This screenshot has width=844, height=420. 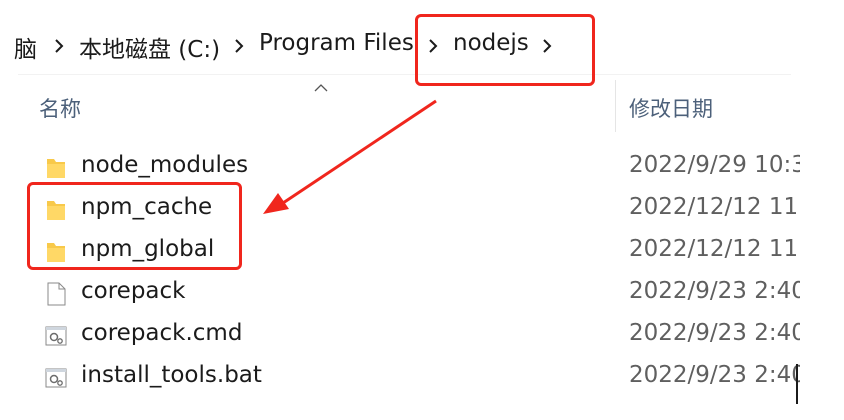 What do you see at coordinates (797, 384) in the screenshot?
I see `text-caret` at bounding box center [797, 384].